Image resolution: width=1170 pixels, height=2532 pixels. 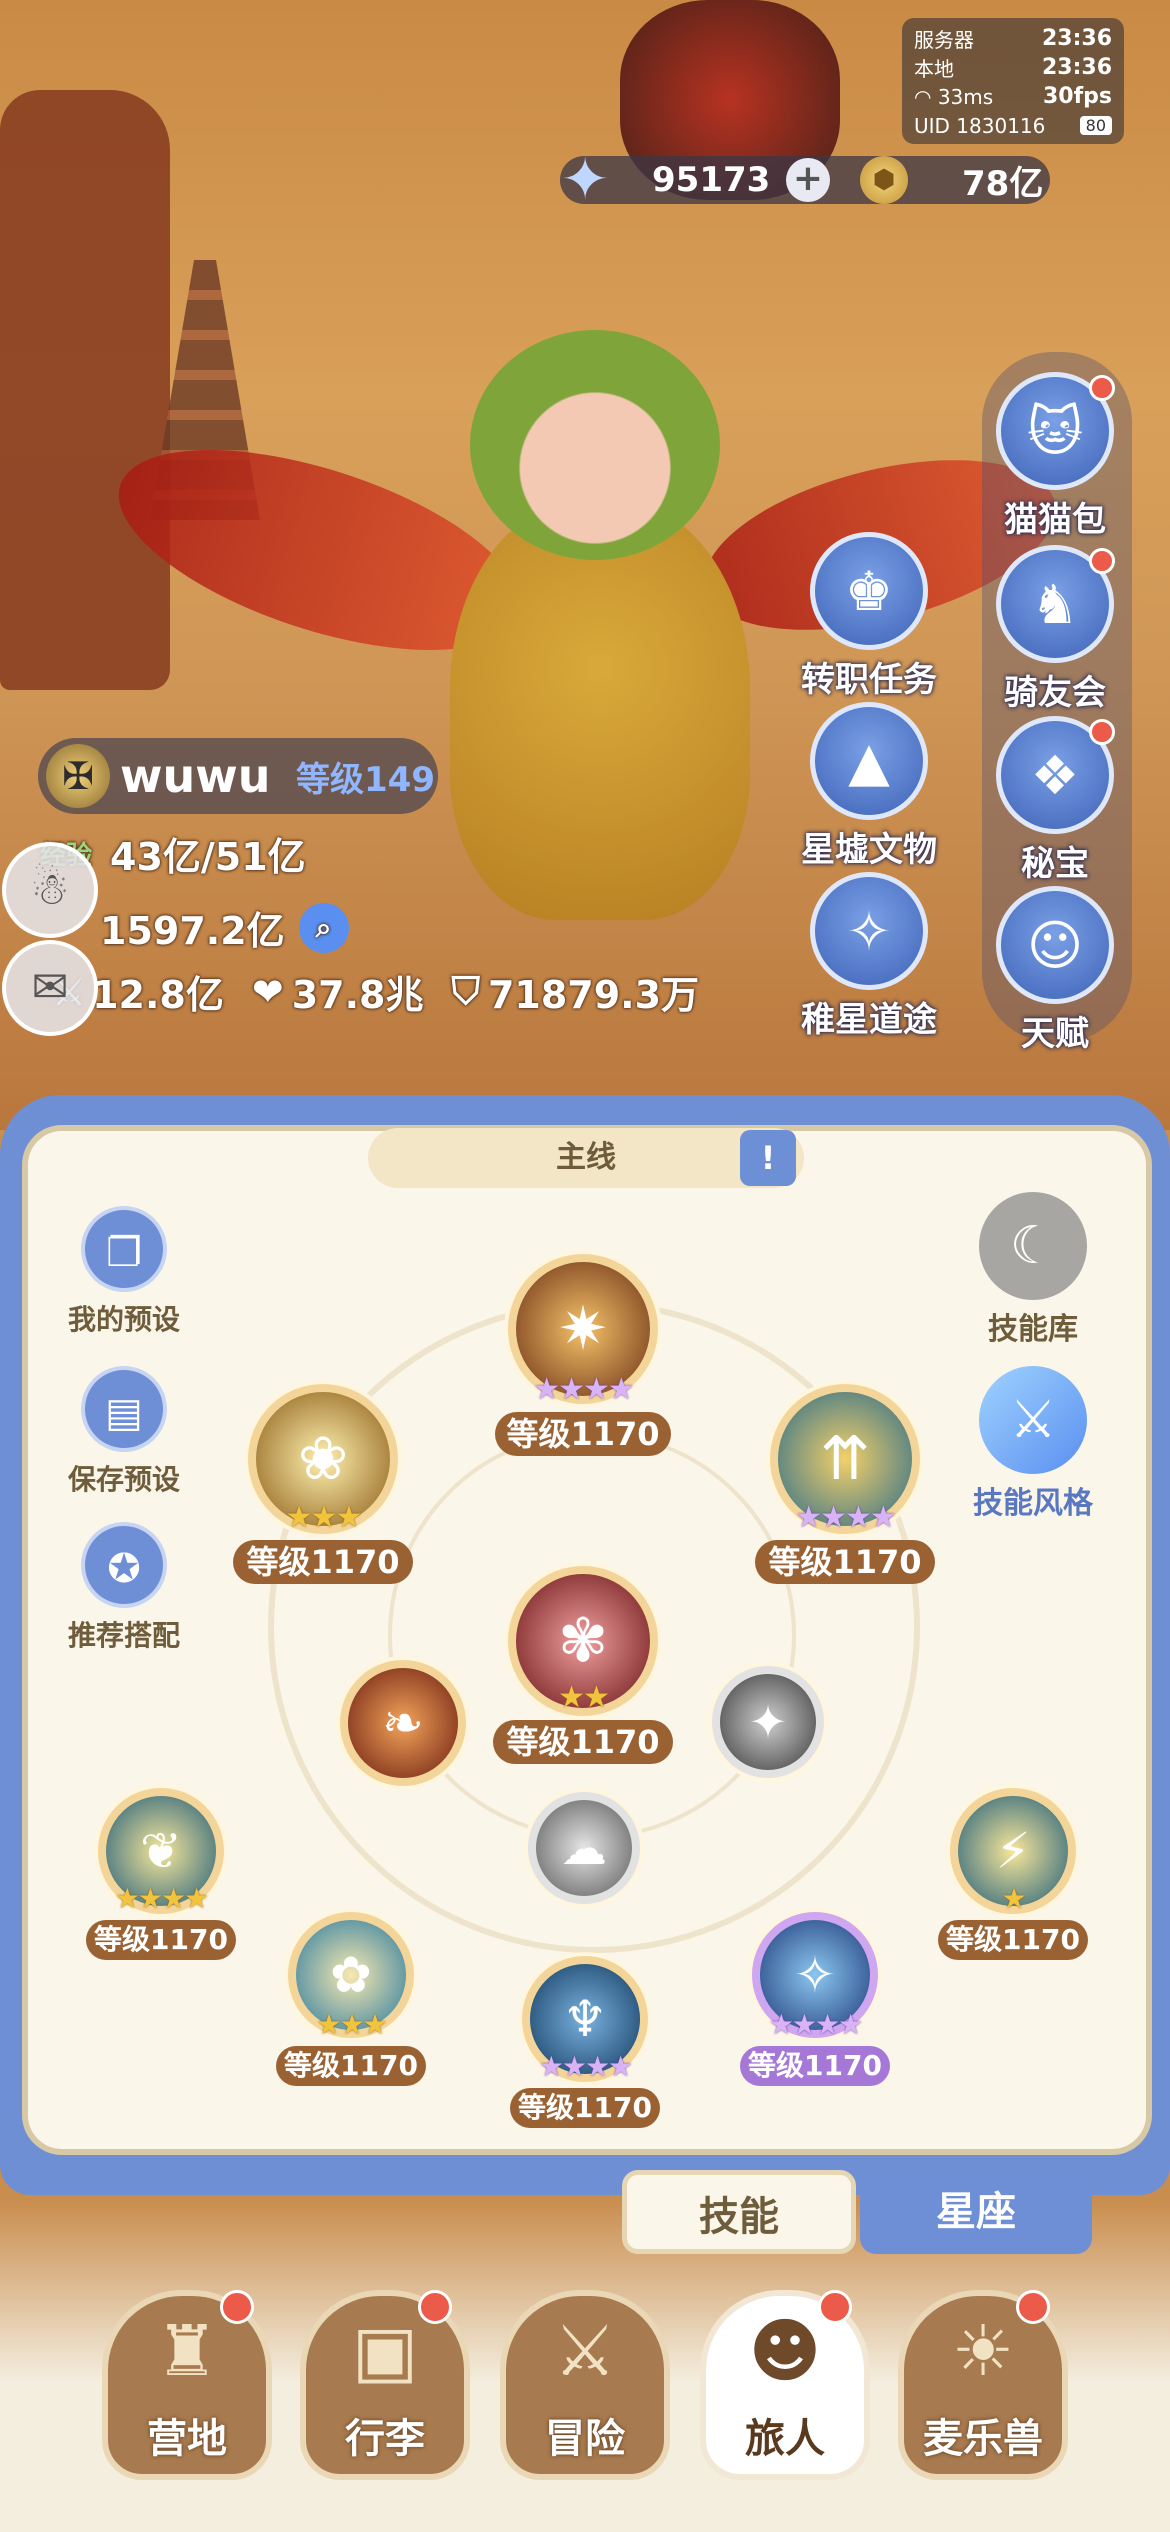 What do you see at coordinates (1055, 520) in the screenshot?
I see `cat-bag-label: 猫猫包` at bounding box center [1055, 520].